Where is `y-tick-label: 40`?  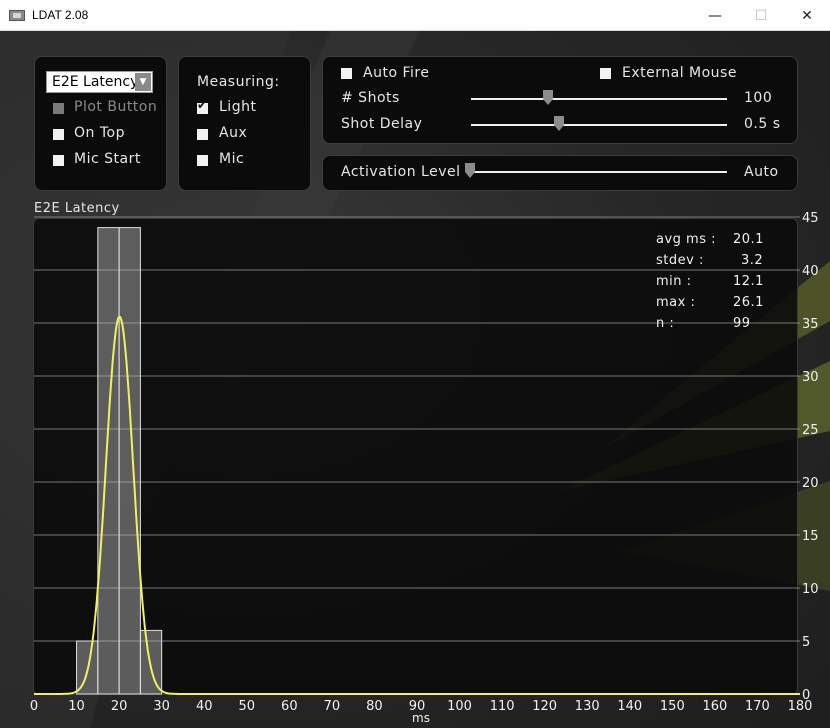 y-tick-label: 40 is located at coordinates (810, 271).